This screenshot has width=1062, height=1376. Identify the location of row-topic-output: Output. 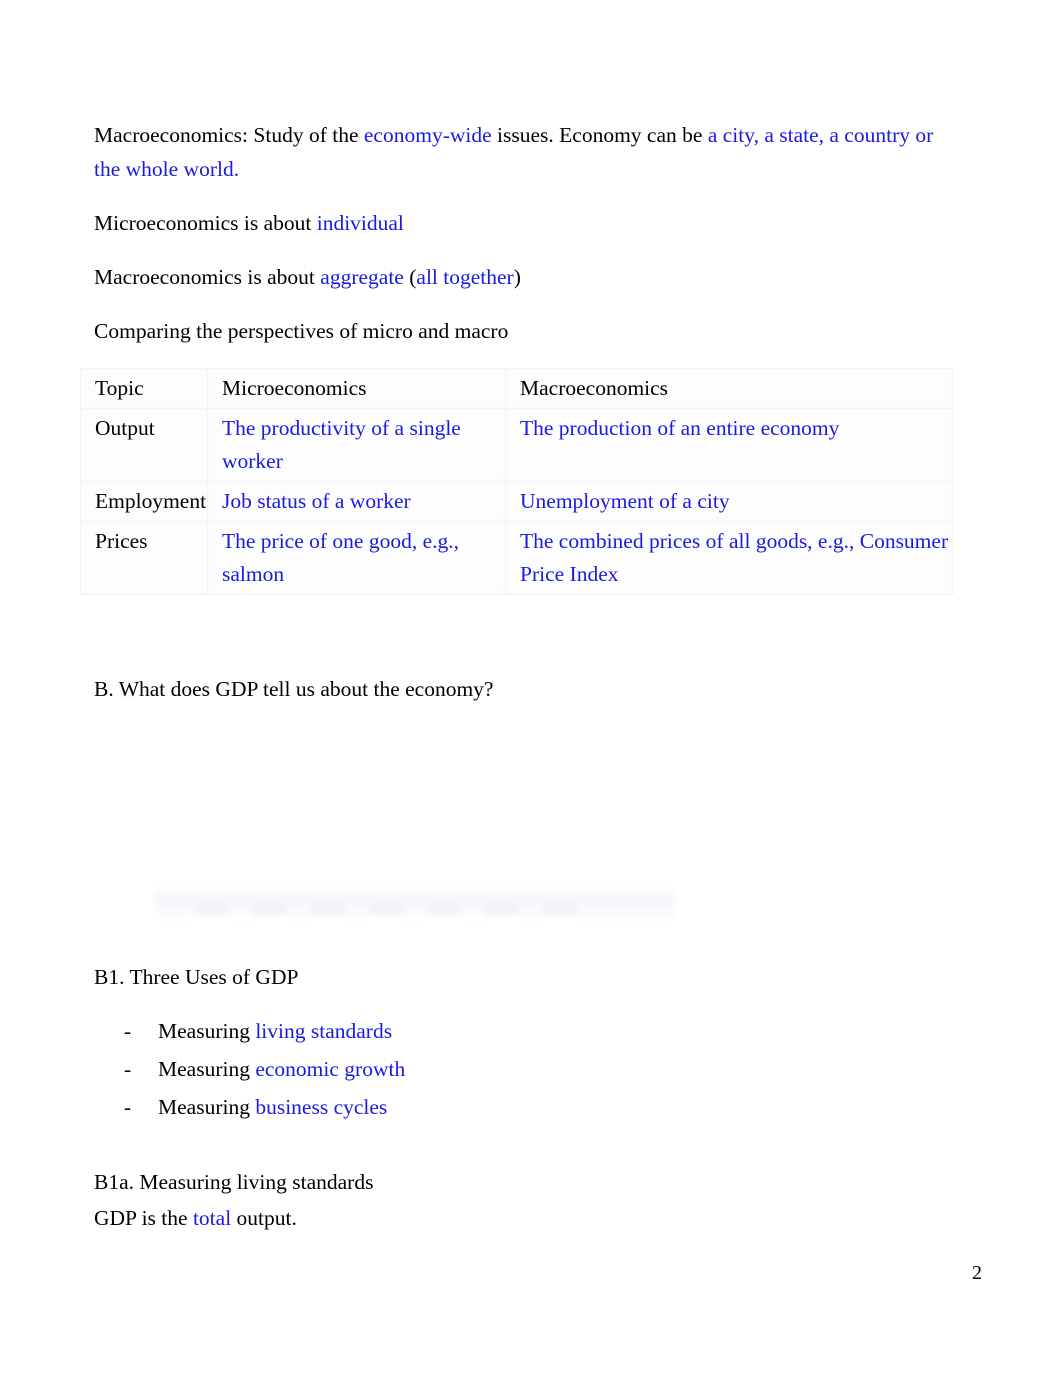
(144, 445).